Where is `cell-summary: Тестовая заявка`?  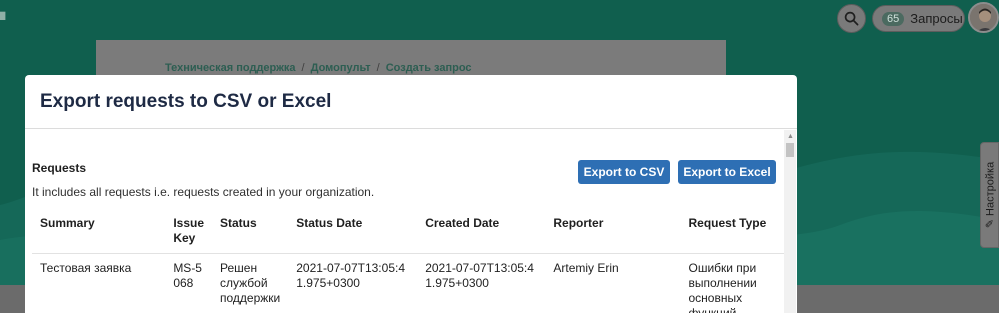
cell-summary: Тестовая заявка is located at coordinates (86, 268).